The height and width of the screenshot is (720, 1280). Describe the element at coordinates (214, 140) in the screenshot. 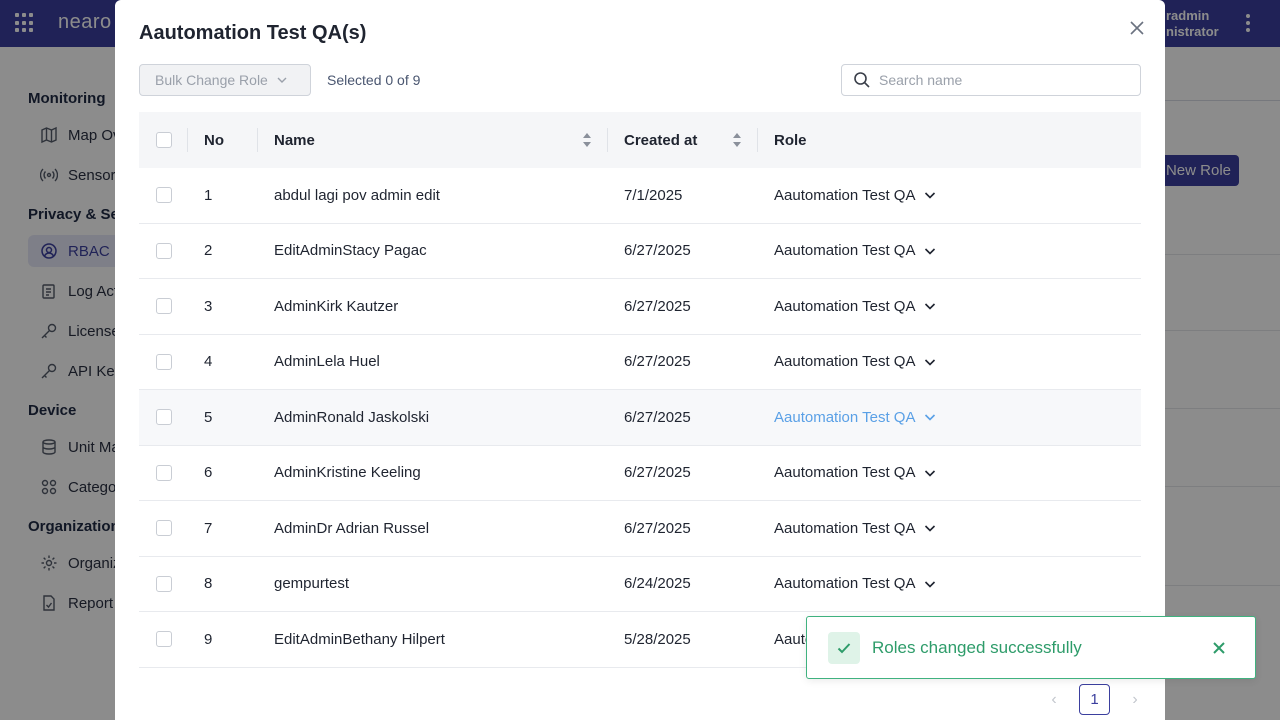

I see `column-label: No` at that location.